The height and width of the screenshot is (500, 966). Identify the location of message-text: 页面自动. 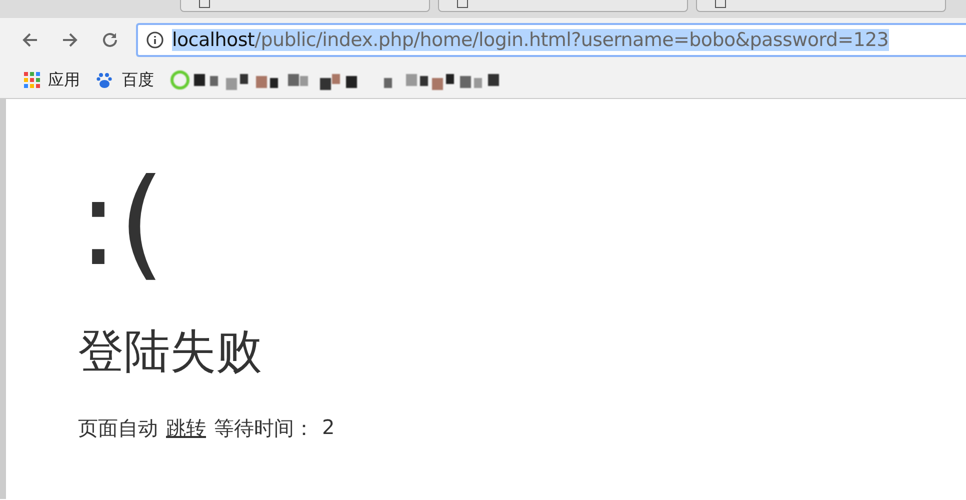
(118, 428).